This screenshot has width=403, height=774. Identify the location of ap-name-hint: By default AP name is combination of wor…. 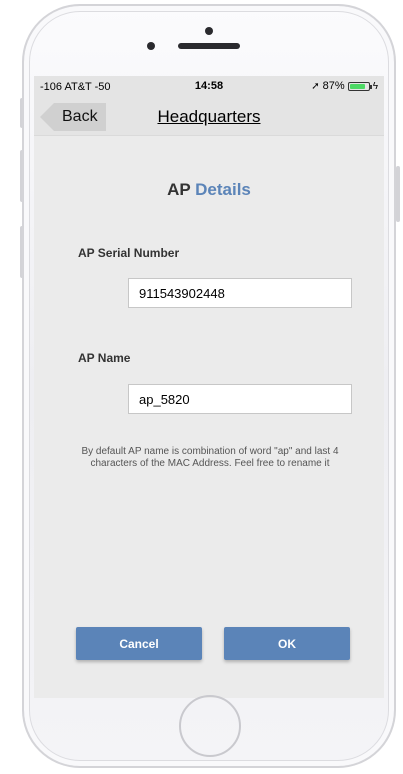
(210, 457).